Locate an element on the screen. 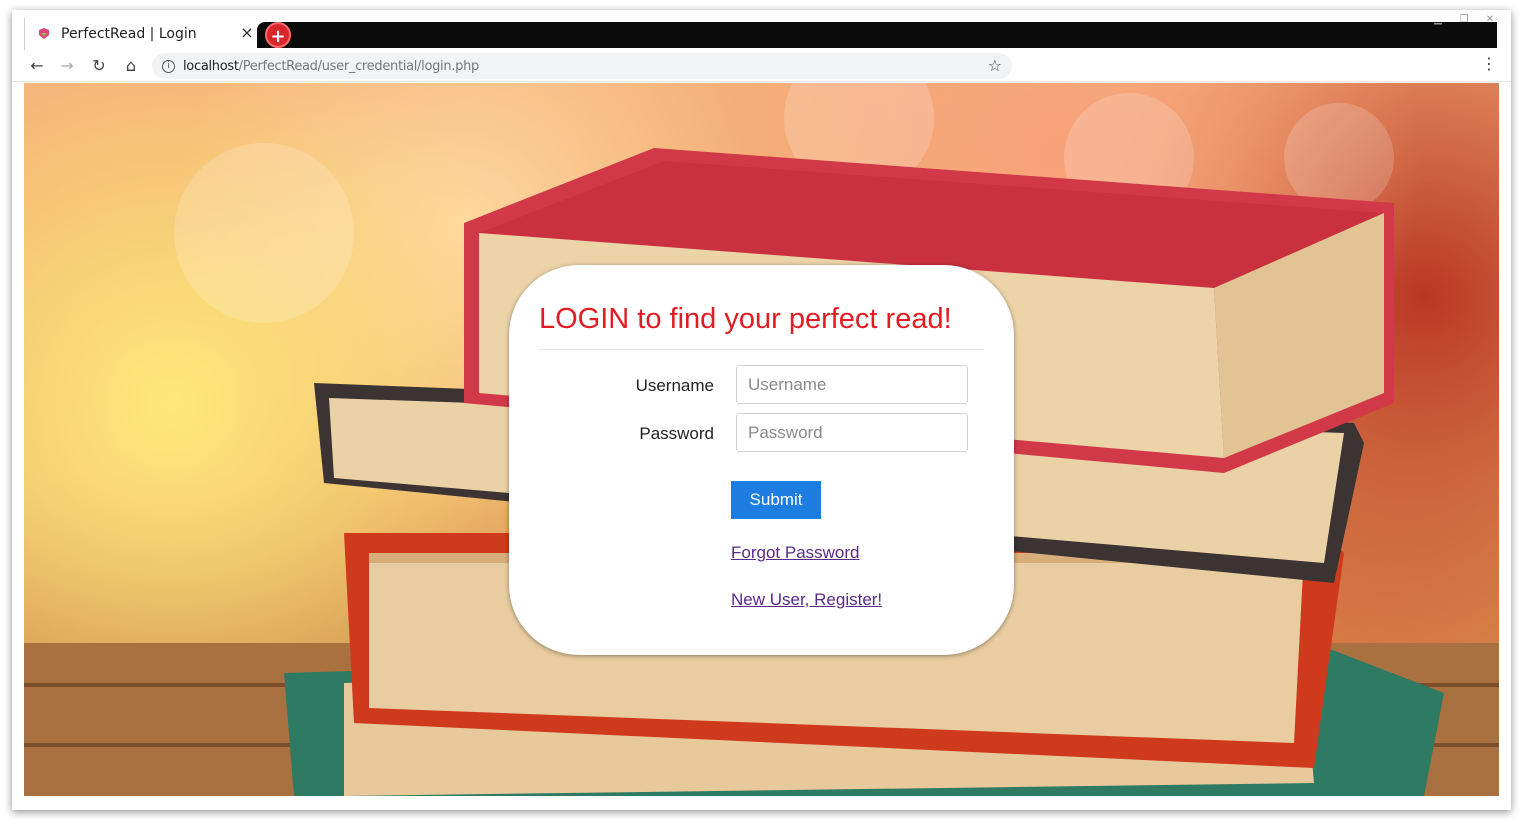 This screenshot has height=825, width=1523. maximize-icon: ❐ is located at coordinates (1464, 20).